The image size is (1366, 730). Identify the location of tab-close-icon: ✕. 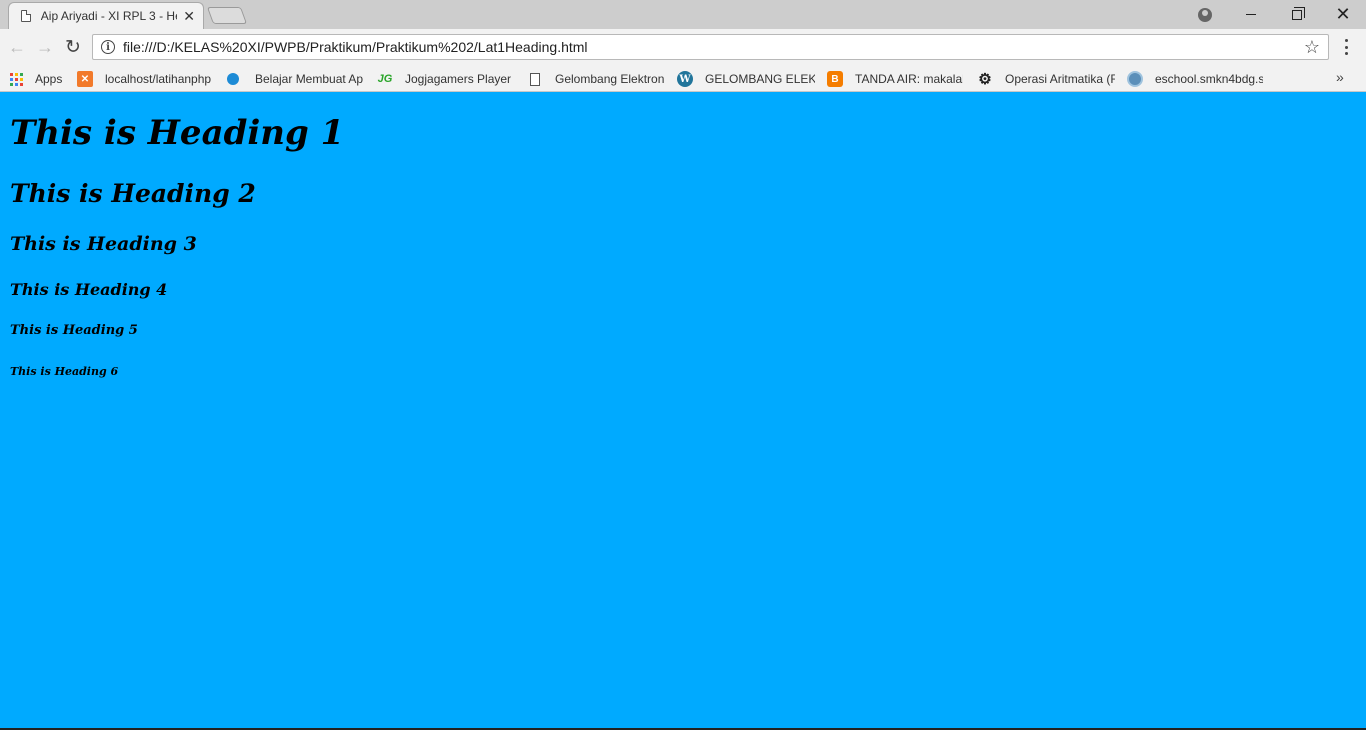
(189, 16).